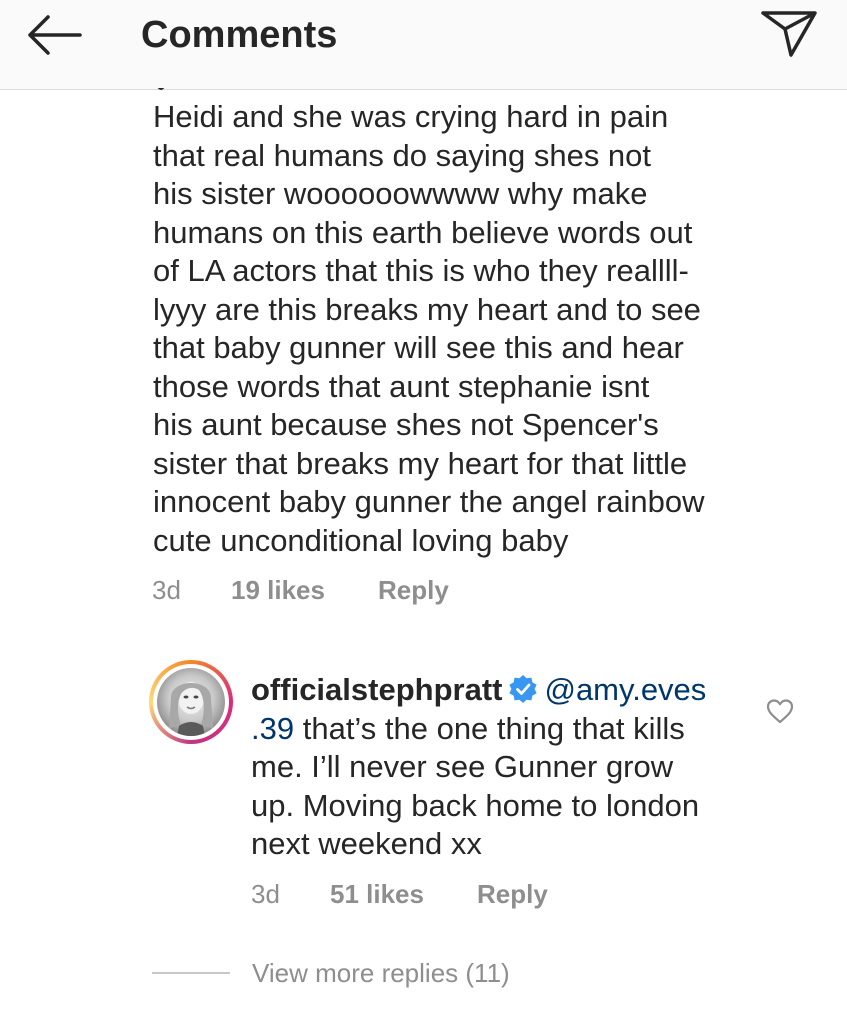 The image size is (847, 1024). What do you see at coordinates (413, 590) in the screenshot?
I see `comment-reply-button: Reply` at bounding box center [413, 590].